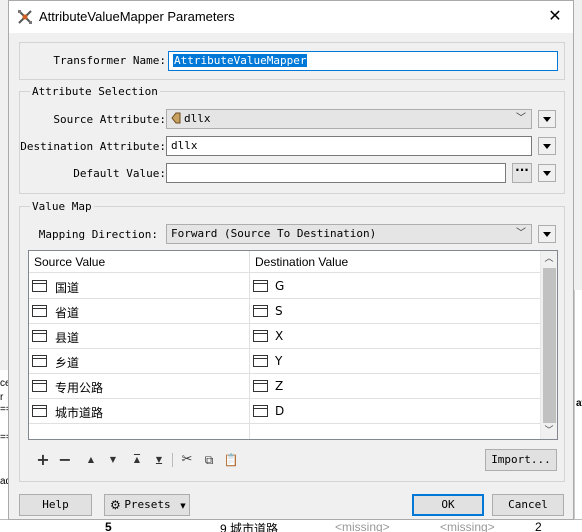 The width and height of the screenshot is (582, 532). I want to click on source-cell: 城市道路, so click(79, 413).